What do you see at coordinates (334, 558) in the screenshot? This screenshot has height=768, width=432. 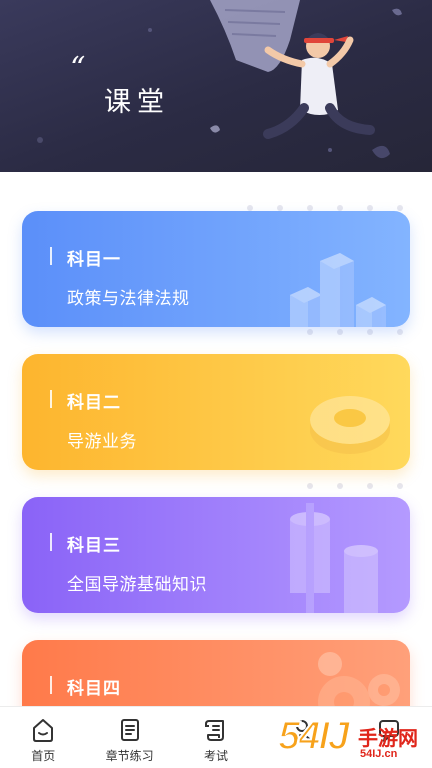 I see `cylinders-3d-icon` at bounding box center [334, 558].